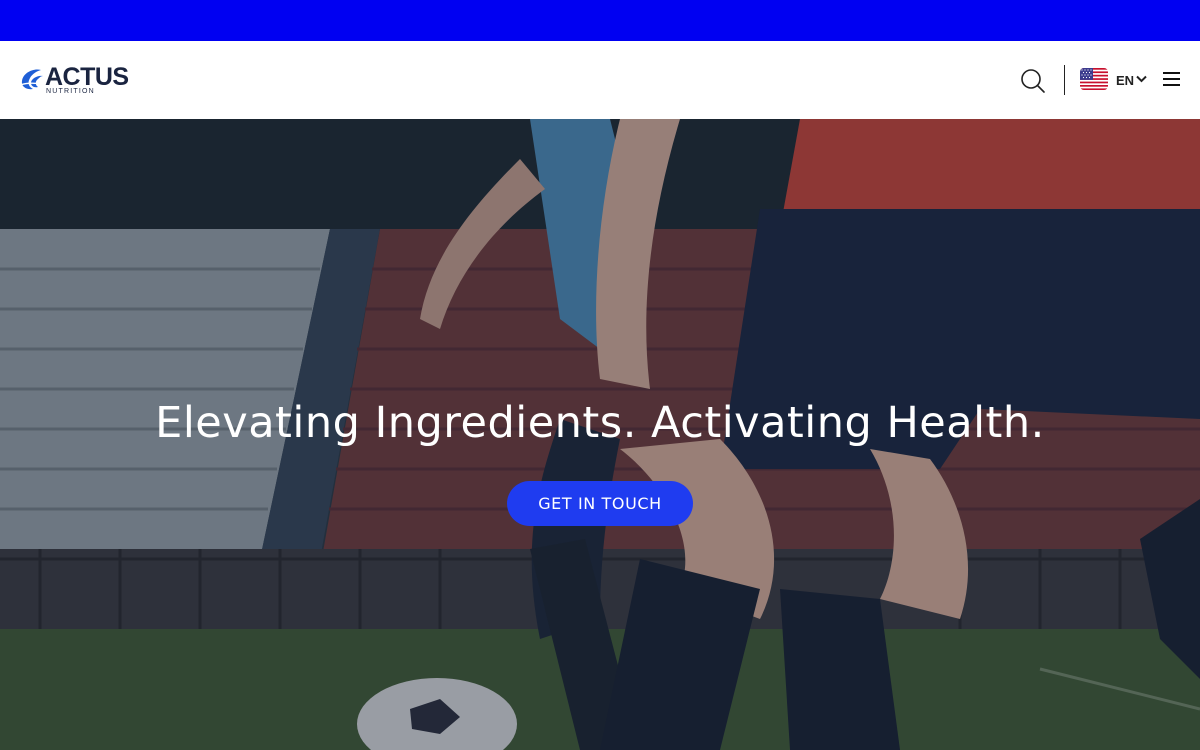 The image size is (1200, 750). Describe the element at coordinates (1115, 80) in the screenshot. I see `language-selector: EN` at that location.